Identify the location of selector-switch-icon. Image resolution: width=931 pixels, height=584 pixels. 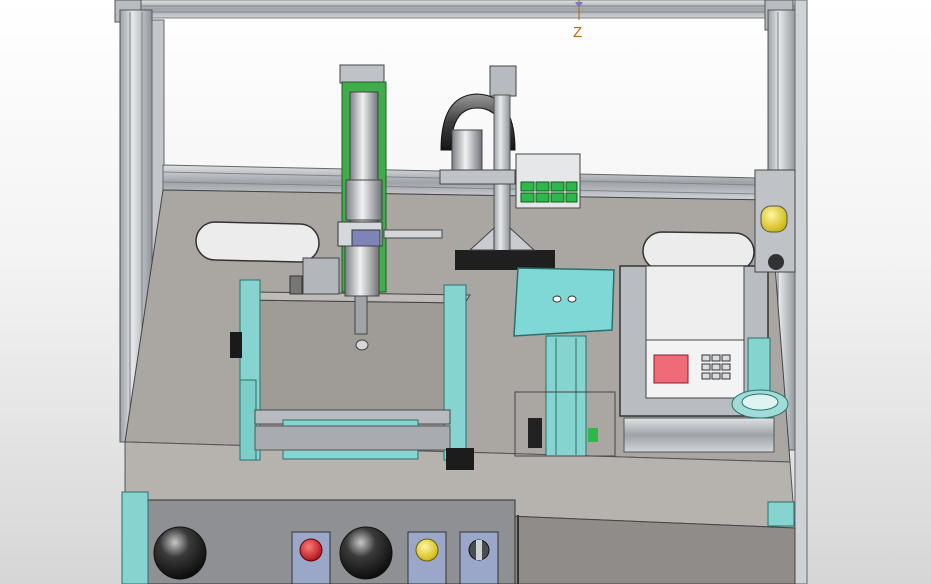
(479, 557).